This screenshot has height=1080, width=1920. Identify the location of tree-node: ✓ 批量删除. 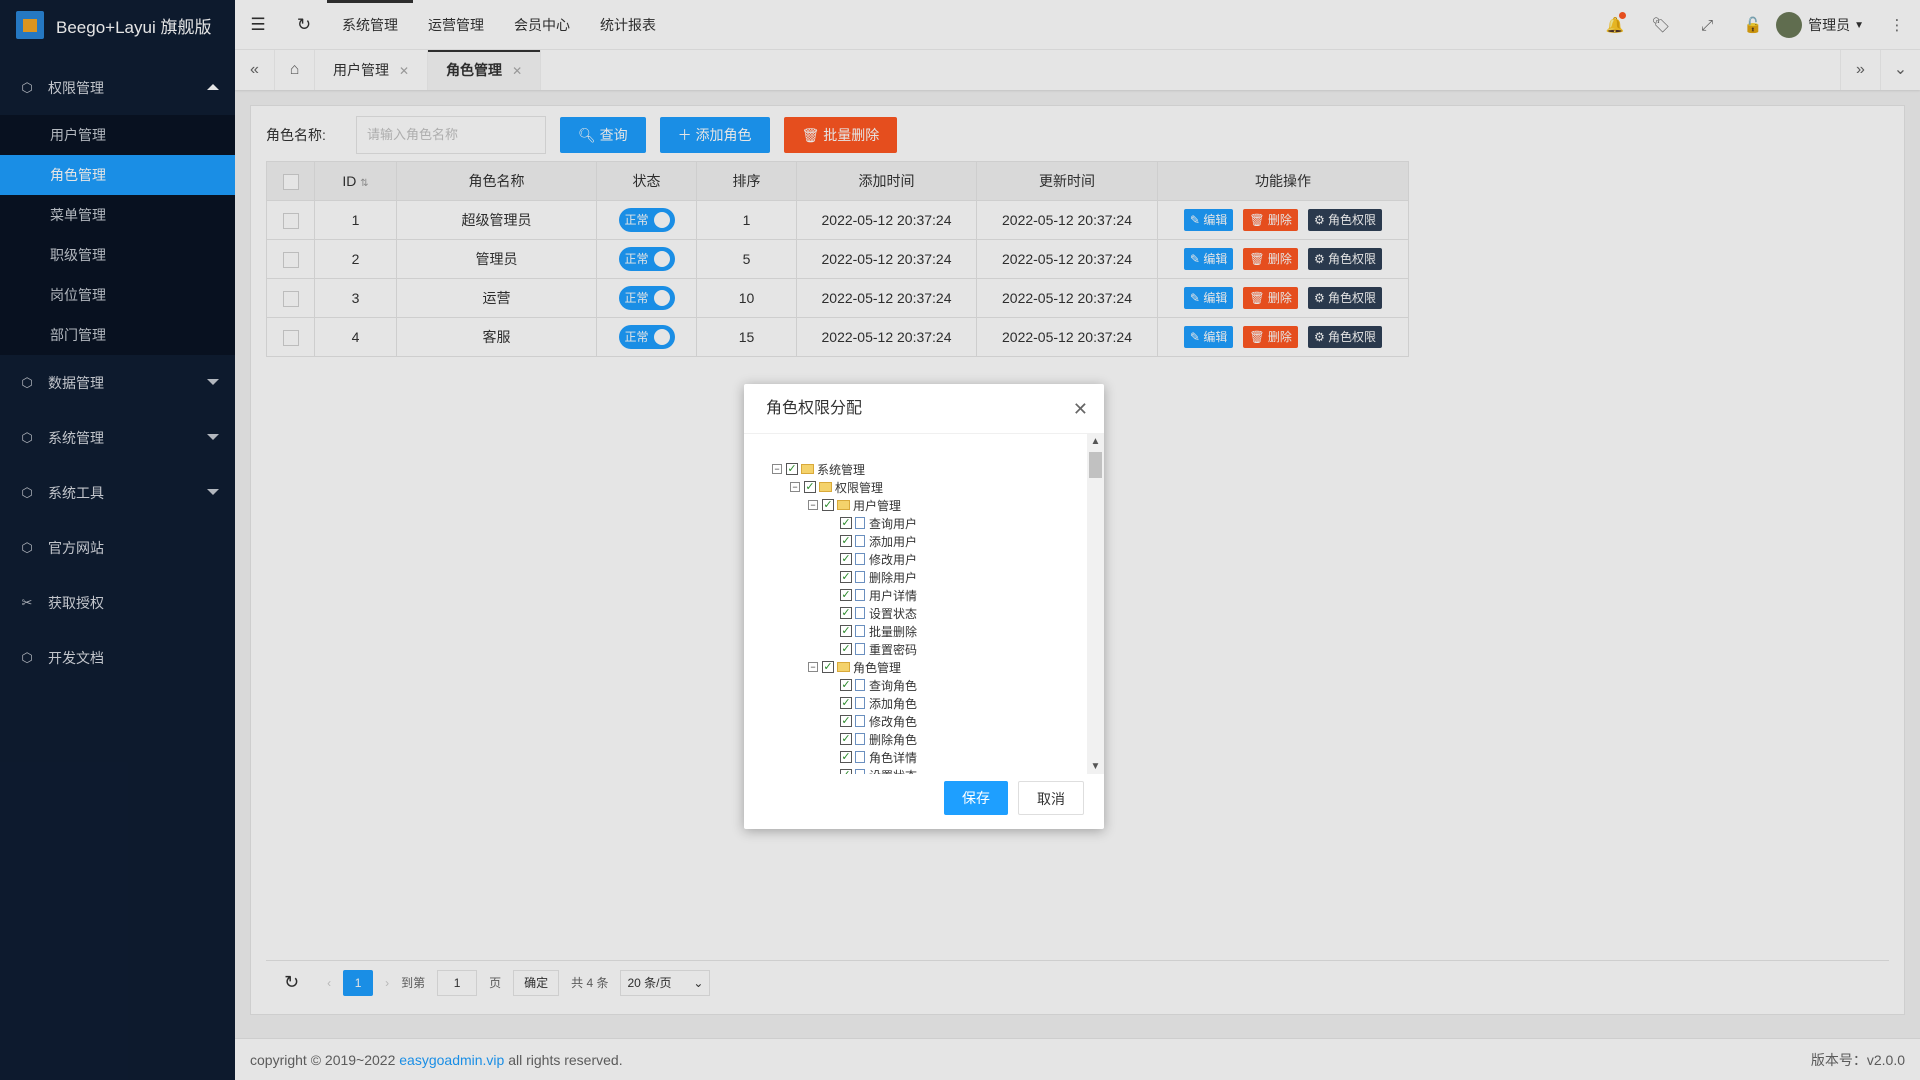
(844, 631).